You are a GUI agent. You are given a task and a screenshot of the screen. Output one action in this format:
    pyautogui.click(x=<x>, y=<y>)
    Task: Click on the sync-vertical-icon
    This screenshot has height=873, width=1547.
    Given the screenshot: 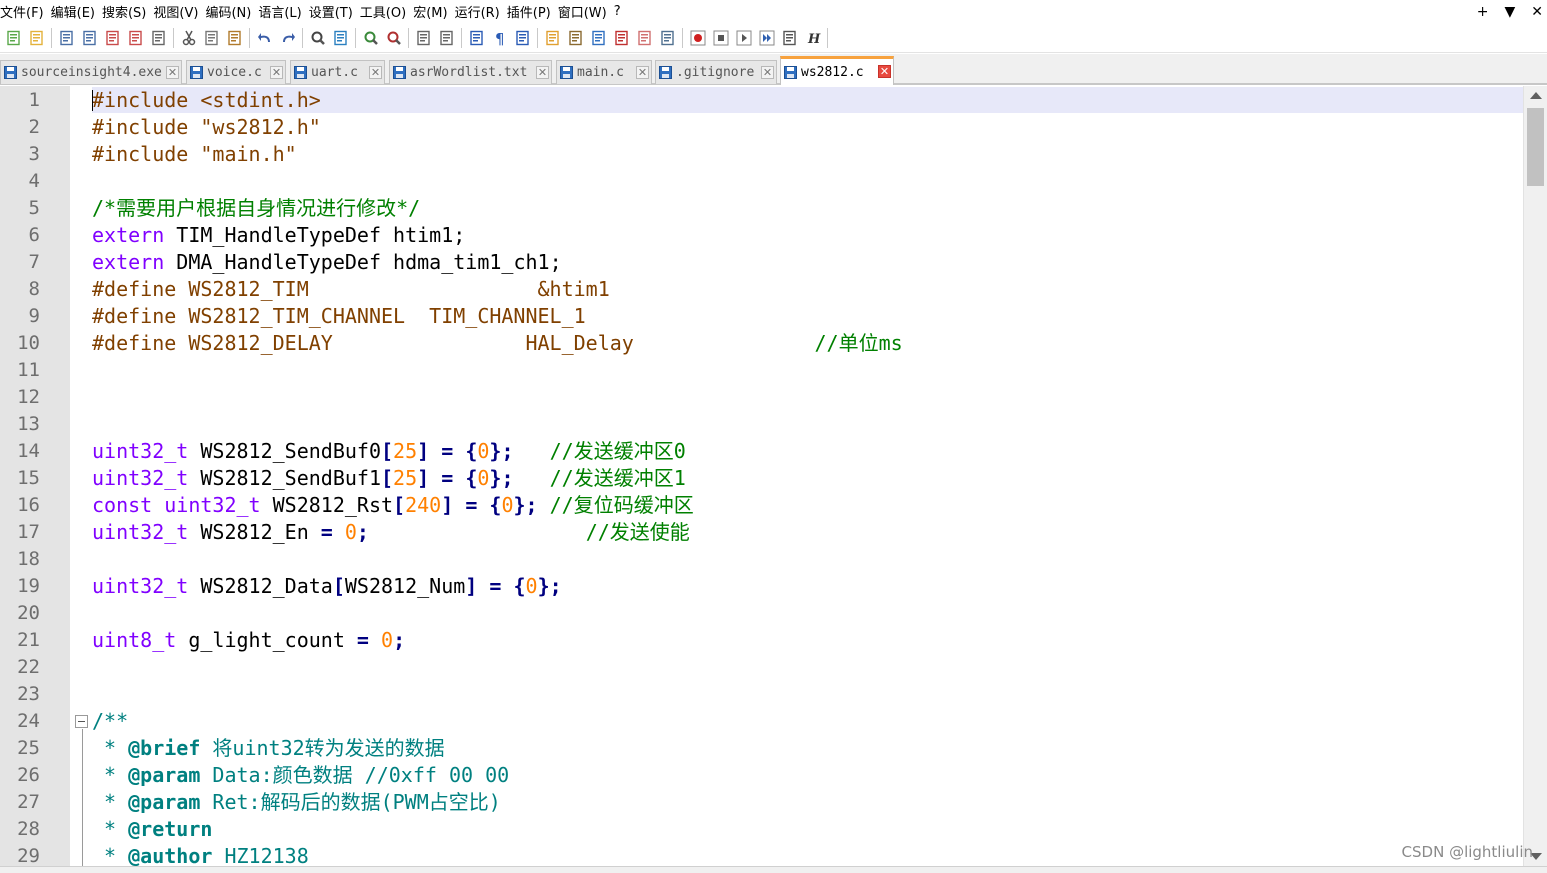 What is the action you would take?
    pyautogui.click(x=423, y=37)
    